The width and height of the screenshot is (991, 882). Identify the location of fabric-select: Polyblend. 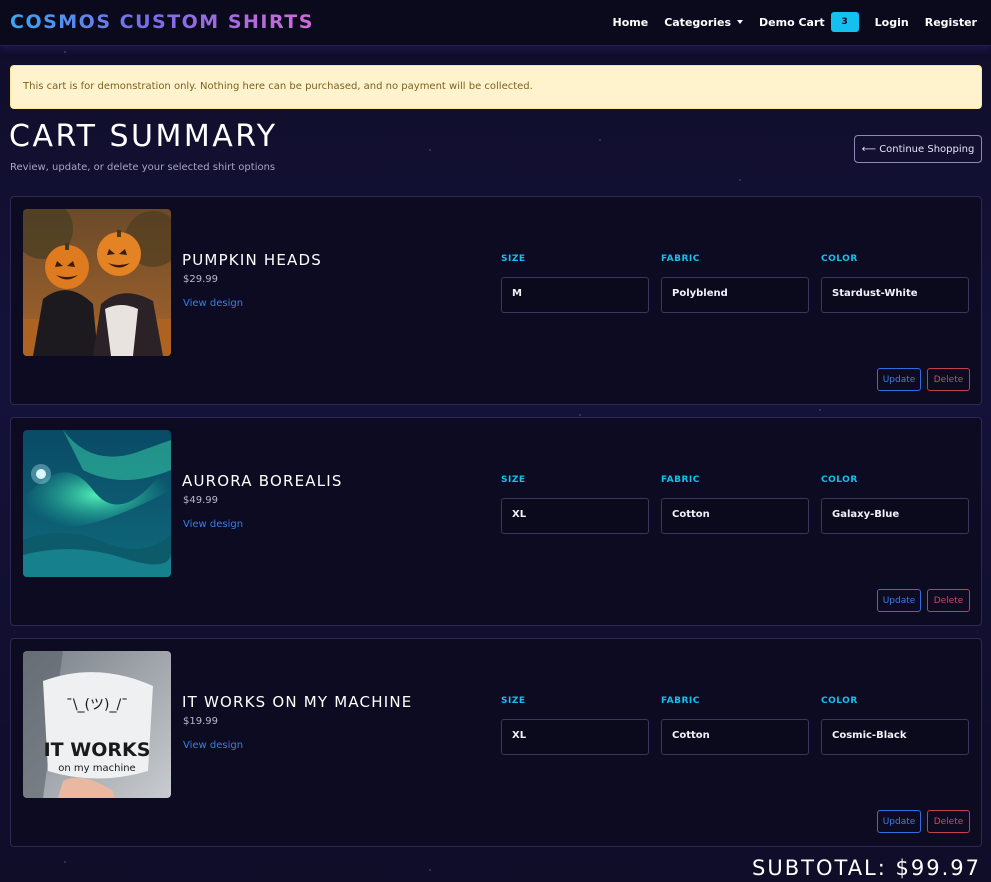
(735, 295).